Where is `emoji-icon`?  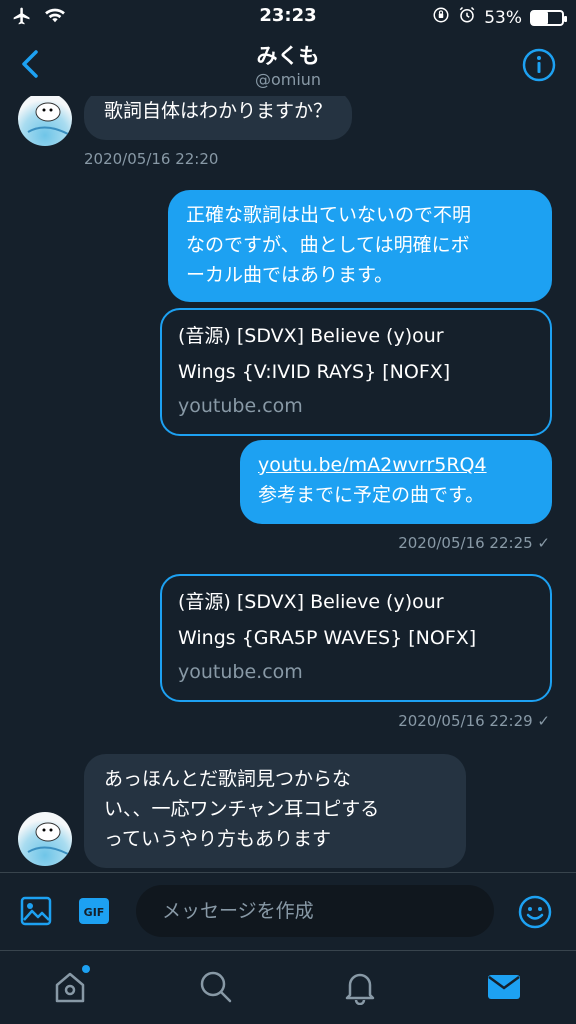
emoji-icon is located at coordinates (535, 912).